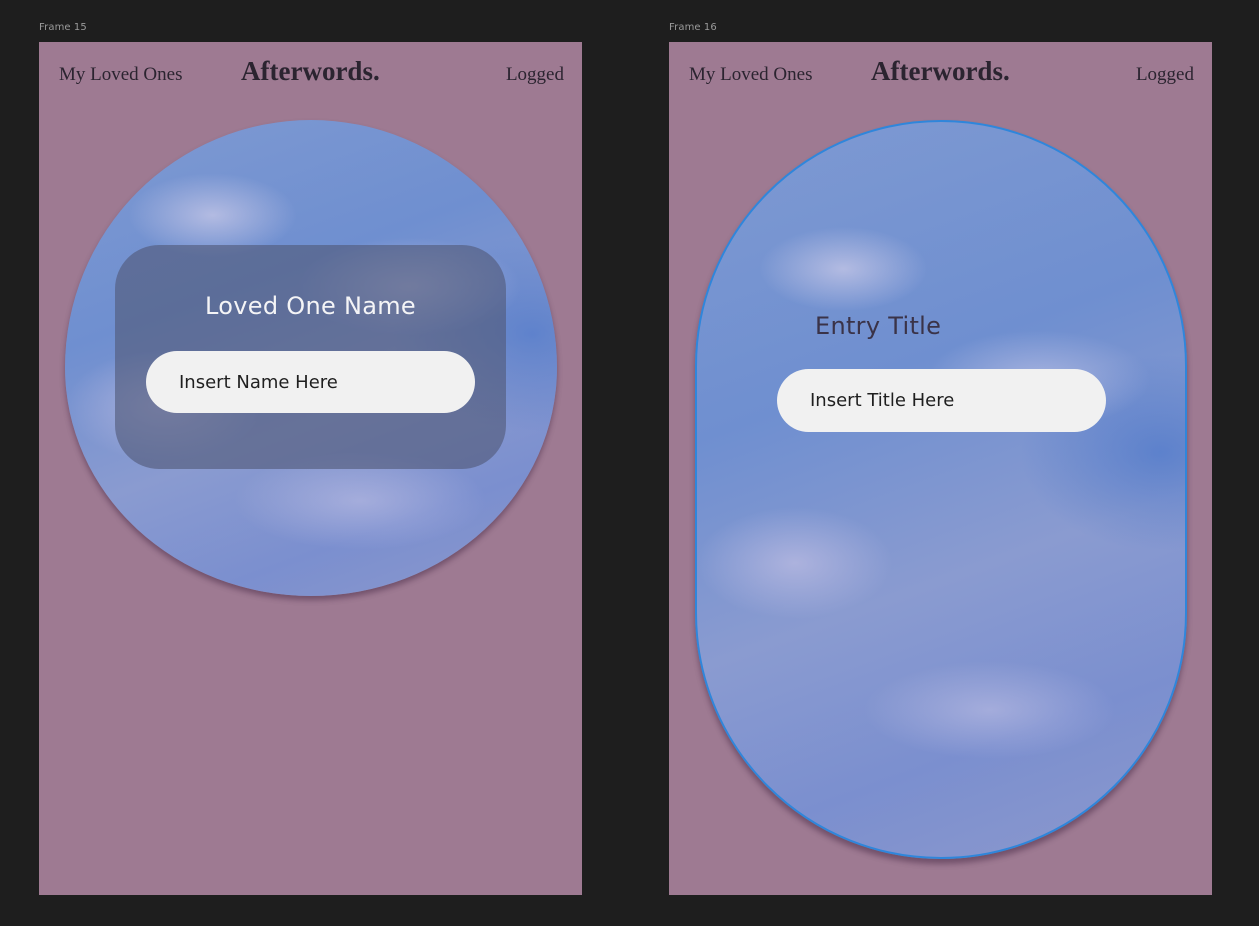 This screenshot has height=926, width=1259. What do you see at coordinates (693, 27) in the screenshot?
I see `frame-label-16: Frame 16` at bounding box center [693, 27].